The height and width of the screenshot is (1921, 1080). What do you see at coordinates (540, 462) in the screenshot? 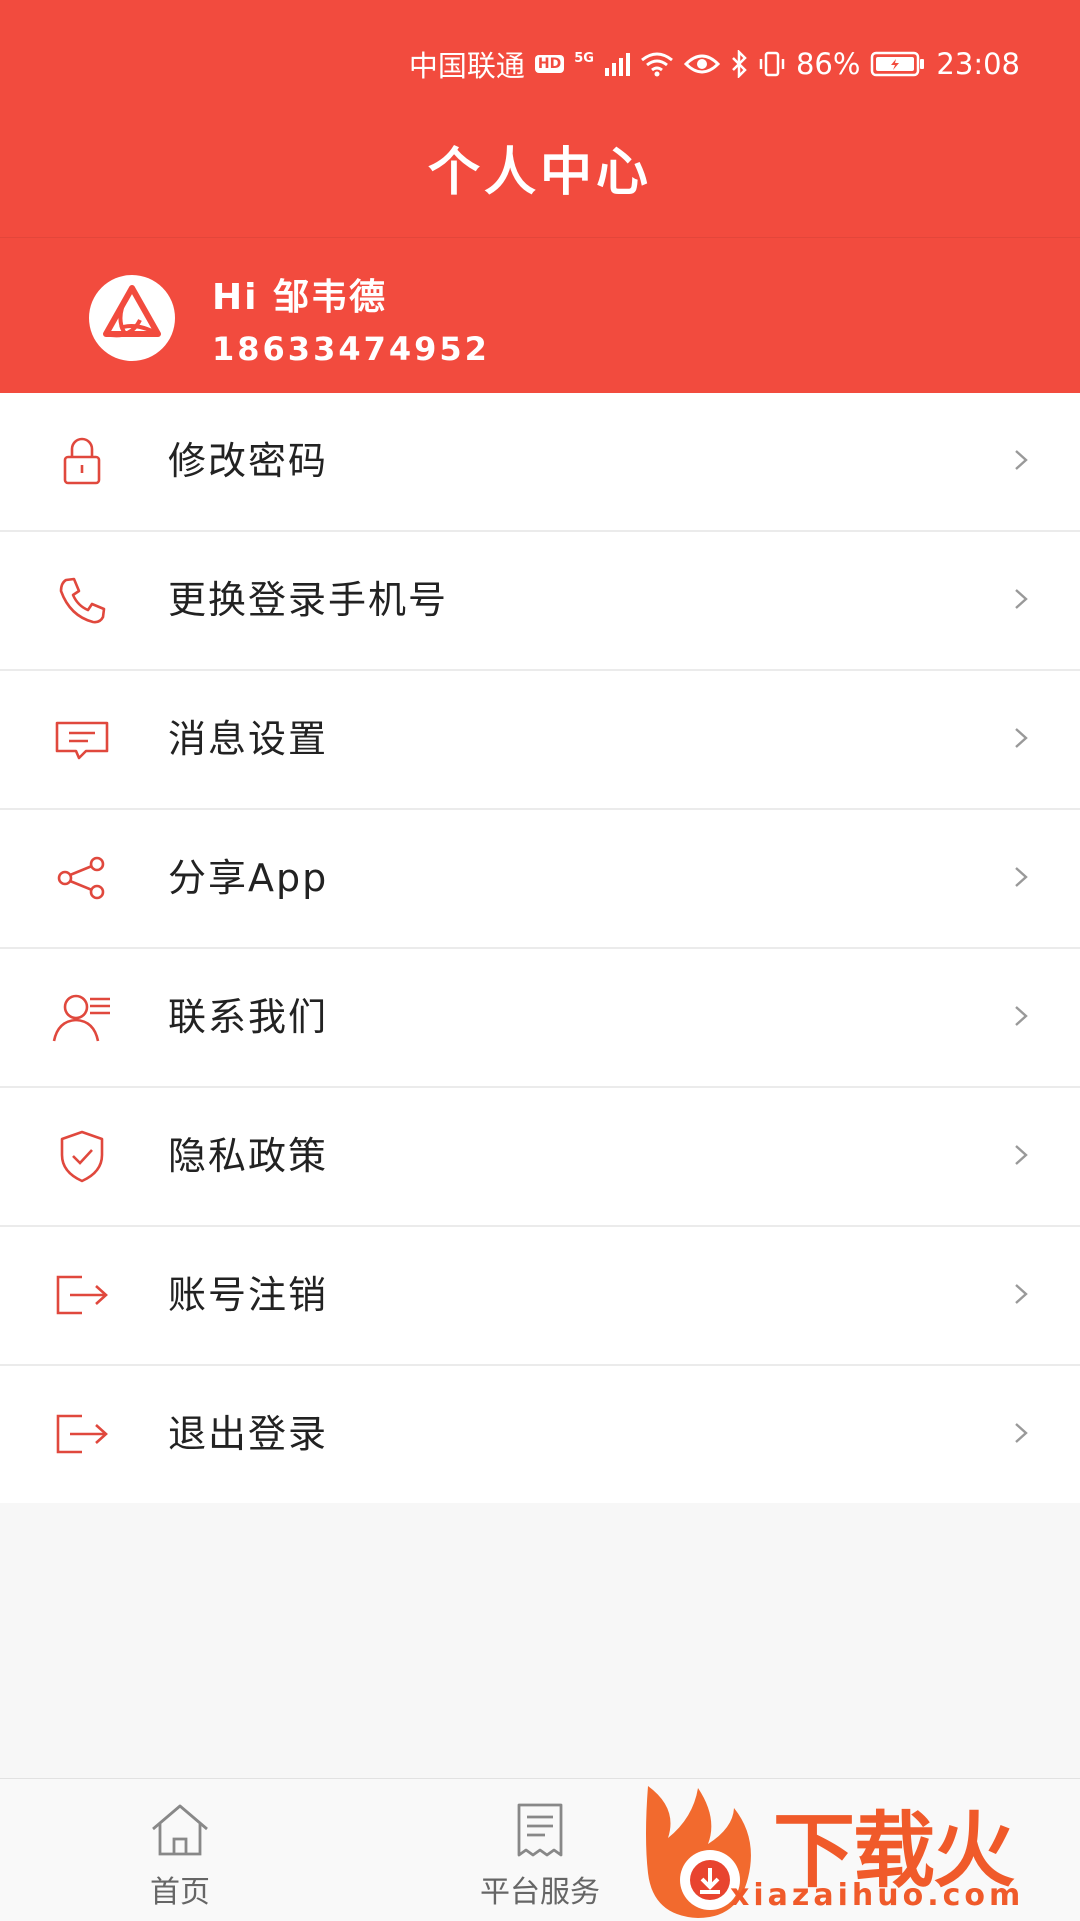
I see `menu-item-change-password: 修改密码` at bounding box center [540, 462].